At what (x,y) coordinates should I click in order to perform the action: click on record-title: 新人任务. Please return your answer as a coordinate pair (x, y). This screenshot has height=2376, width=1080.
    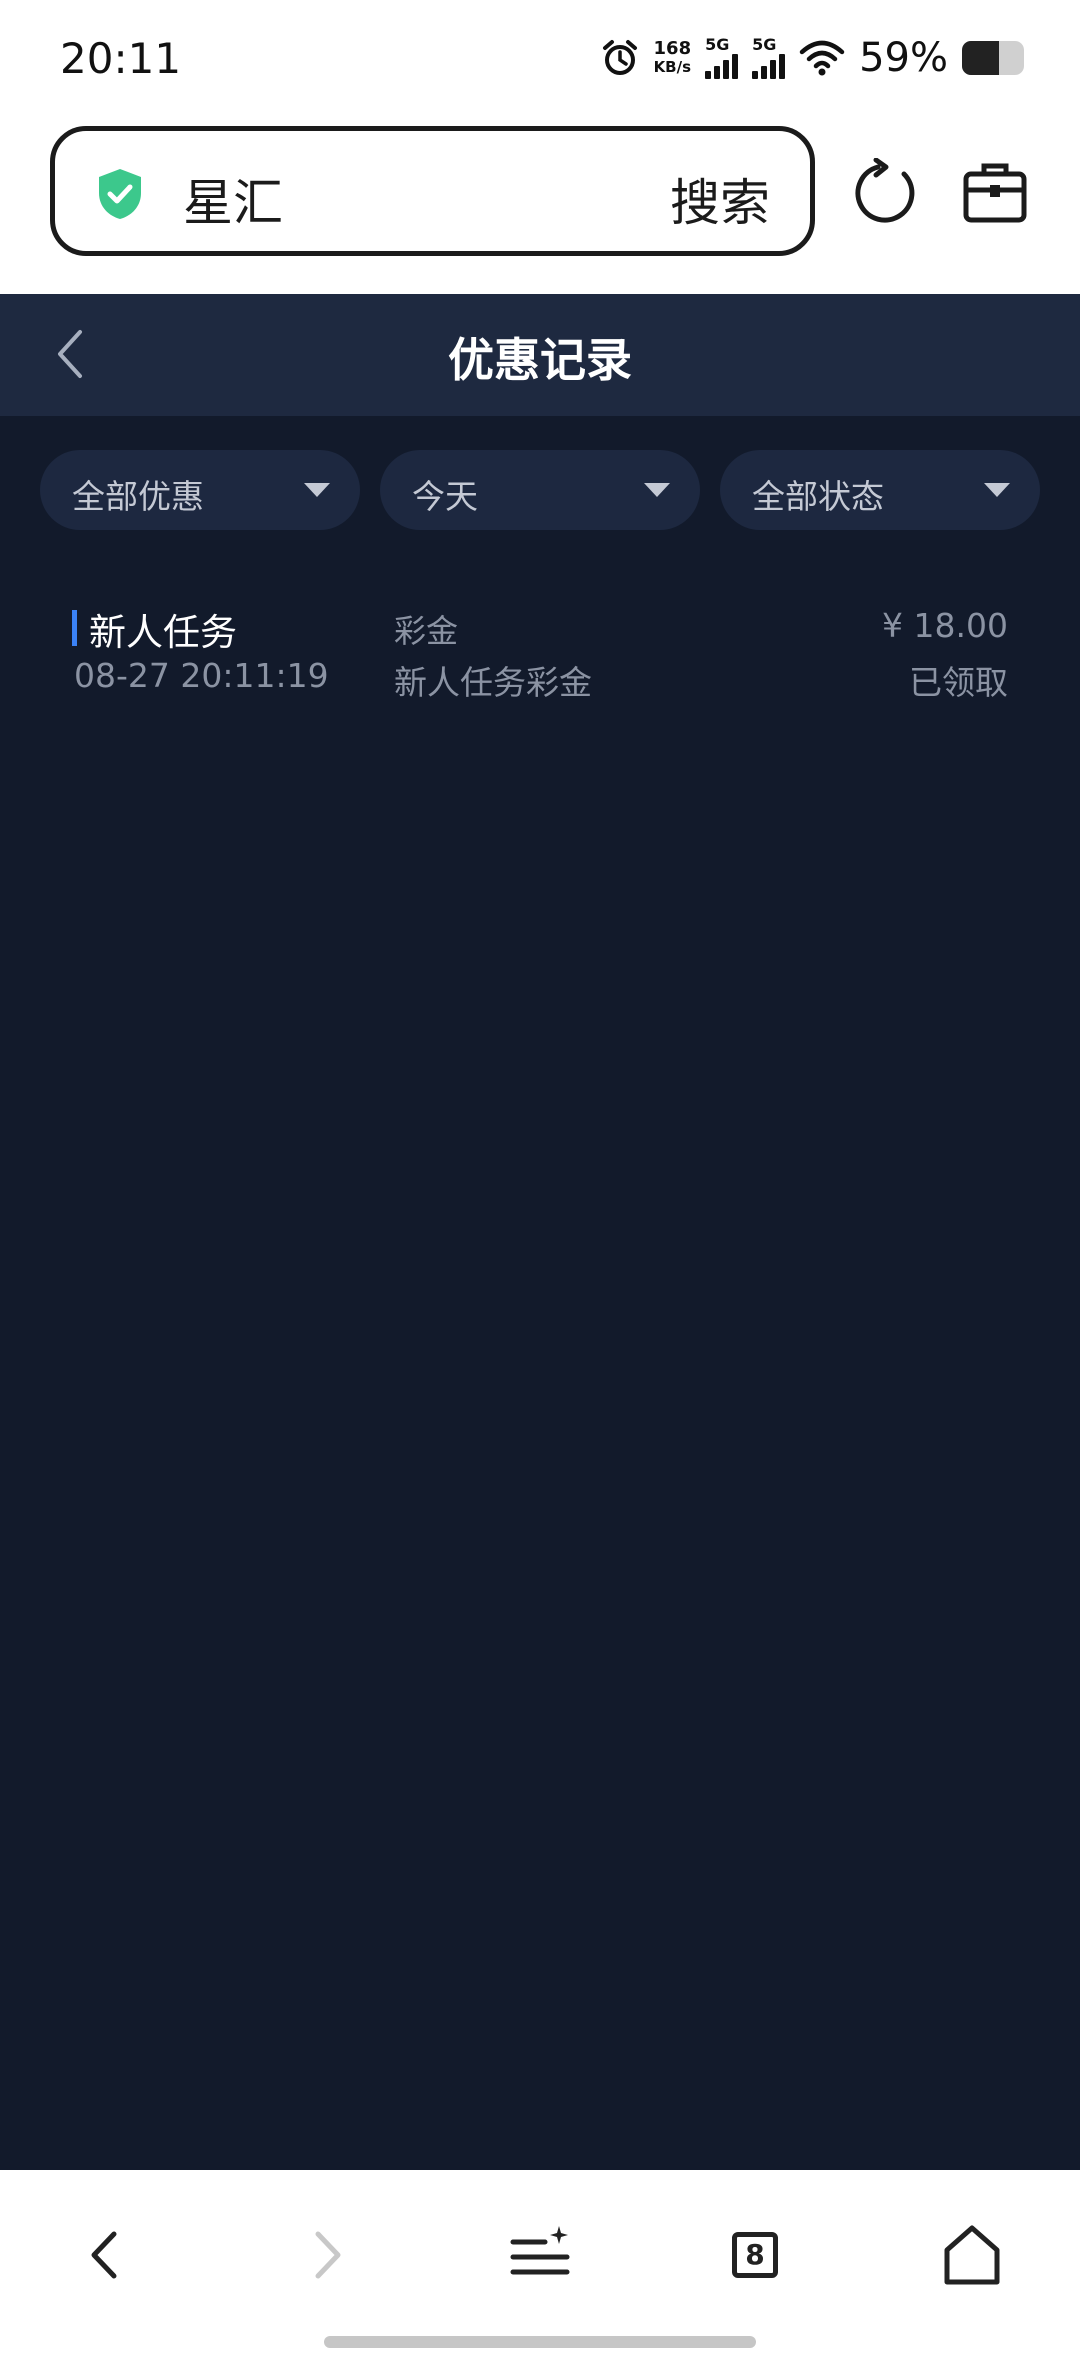
    Looking at the image, I should click on (163, 632).